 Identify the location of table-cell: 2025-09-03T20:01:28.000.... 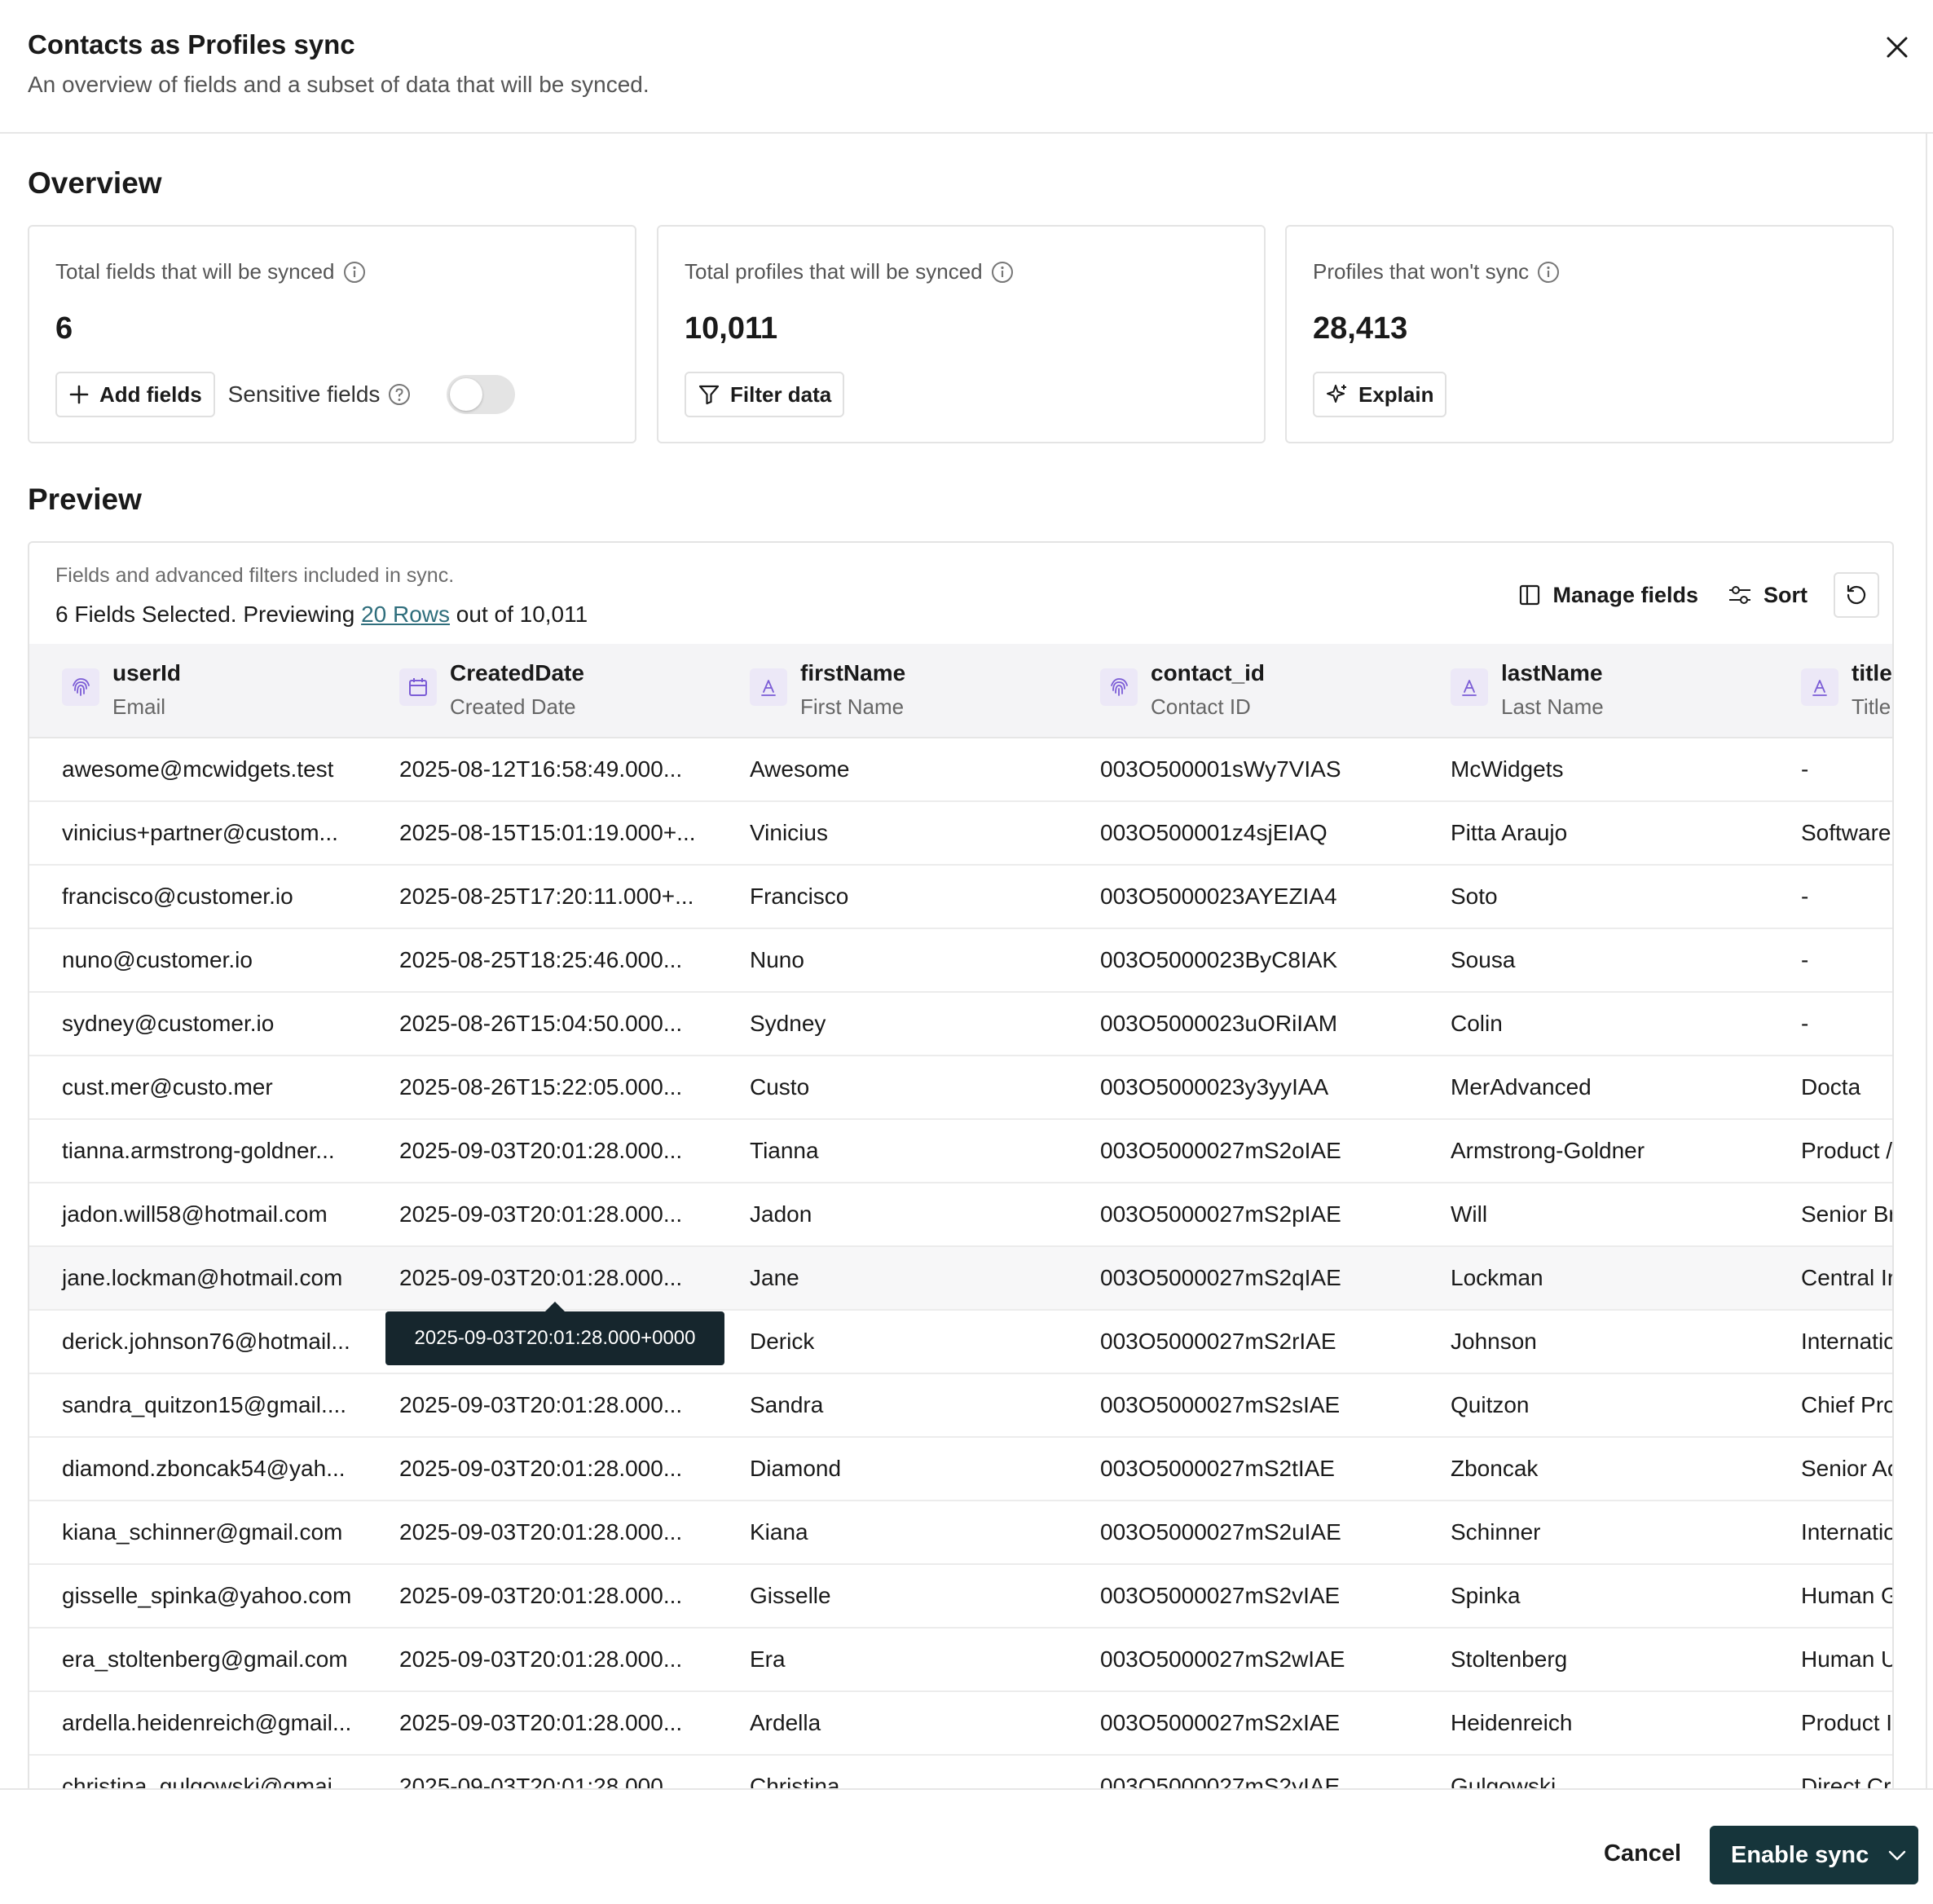
(541, 1469).